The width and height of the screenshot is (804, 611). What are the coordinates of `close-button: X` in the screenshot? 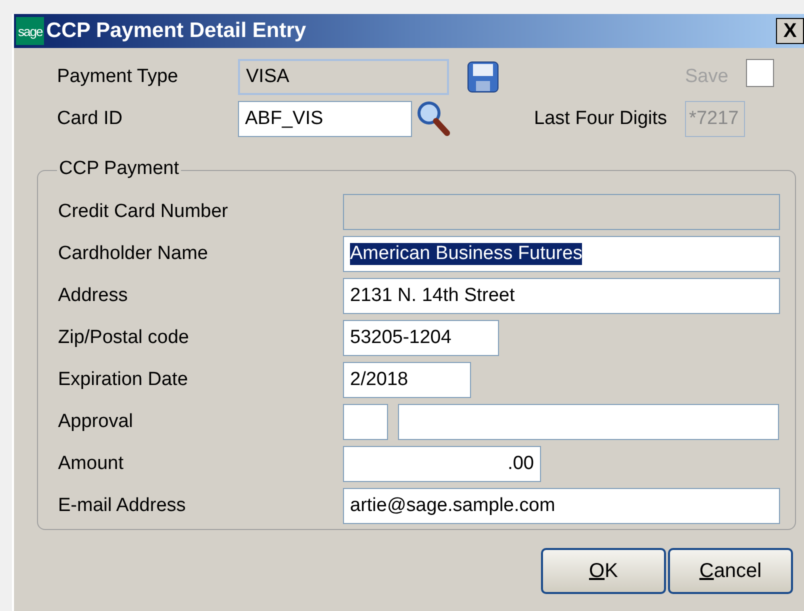 It's located at (790, 31).